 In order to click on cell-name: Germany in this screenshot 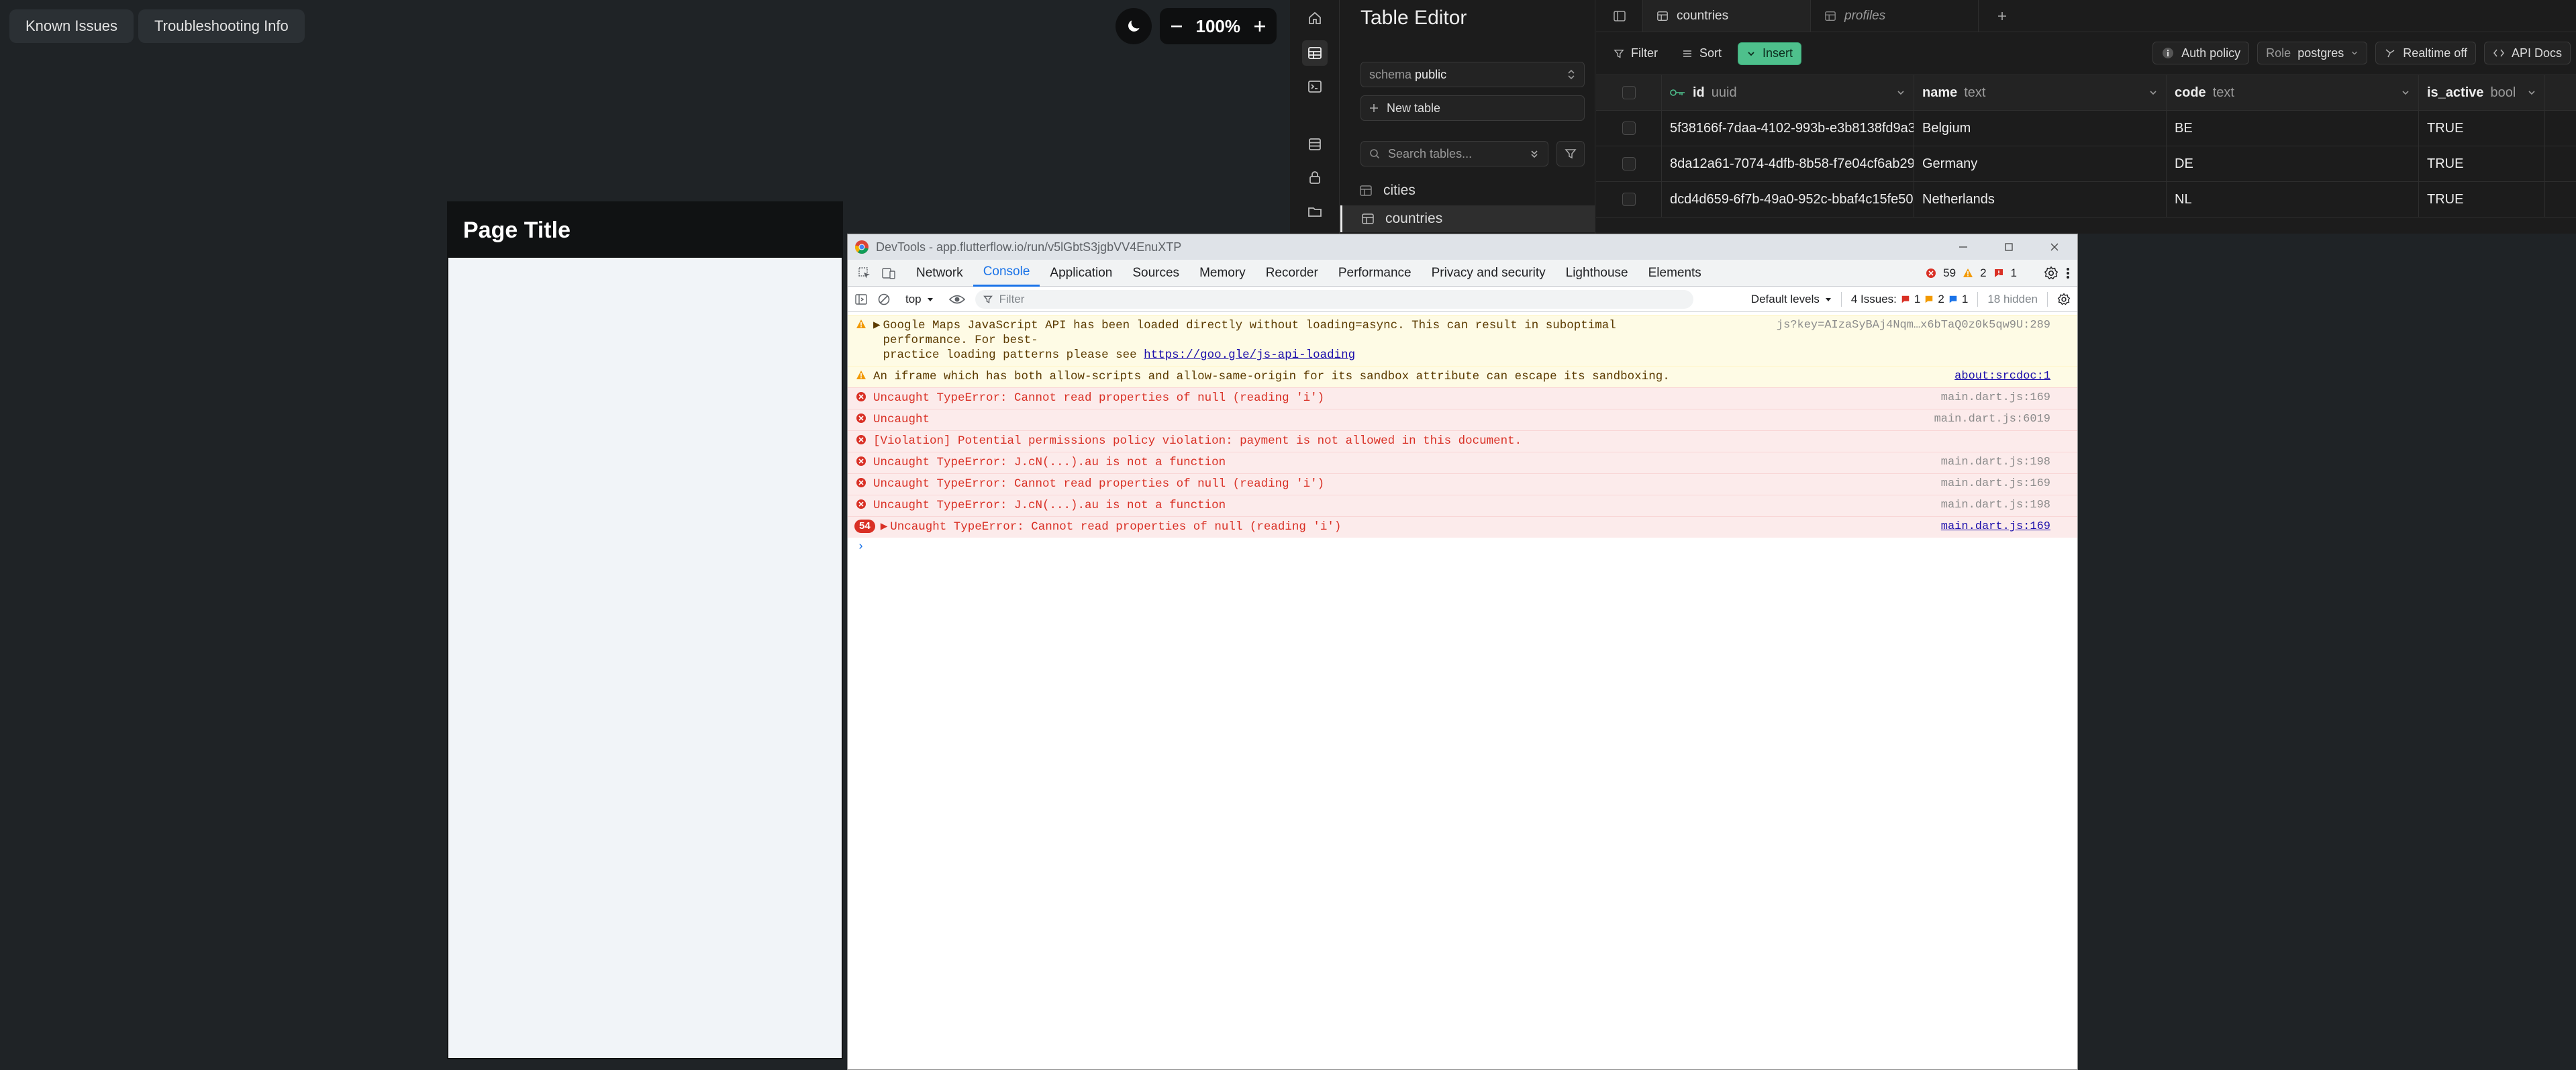, I will do `click(2040, 163)`.